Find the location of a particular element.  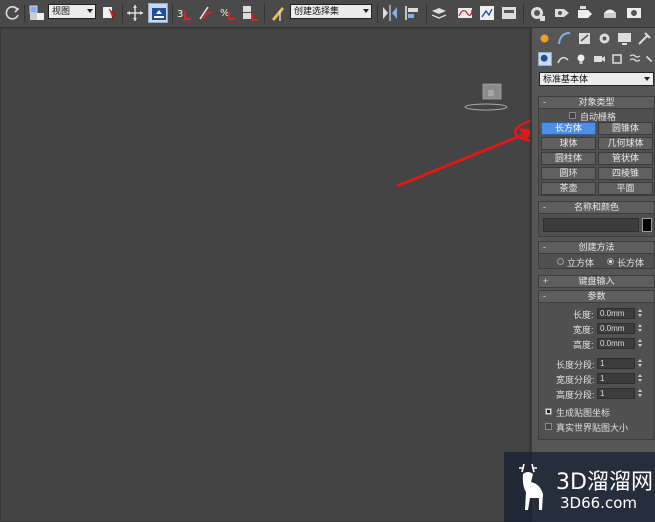

curve-editor-icon is located at coordinates (465, 13).